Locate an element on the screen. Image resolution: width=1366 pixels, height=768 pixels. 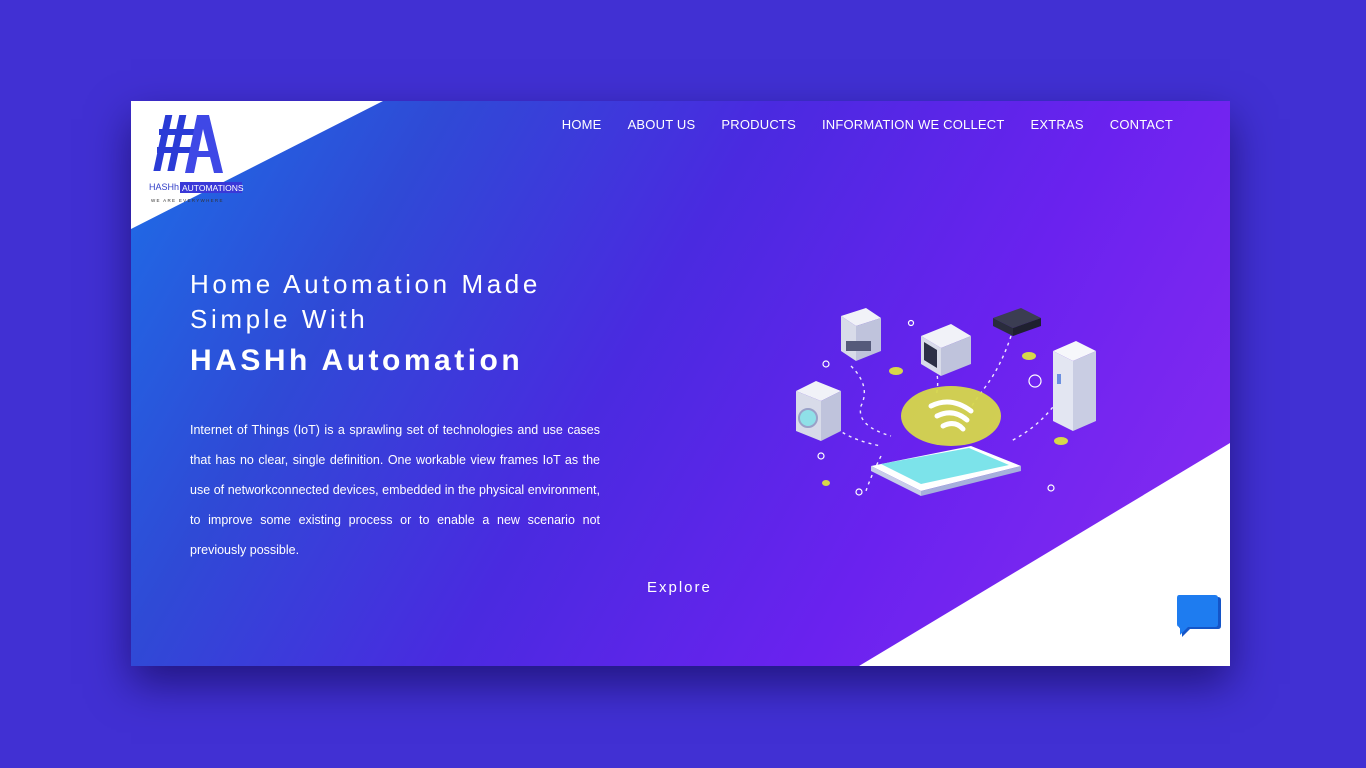
logo-tagline: WE ARE EVERYWHERE is located at coordinates (187, 200).